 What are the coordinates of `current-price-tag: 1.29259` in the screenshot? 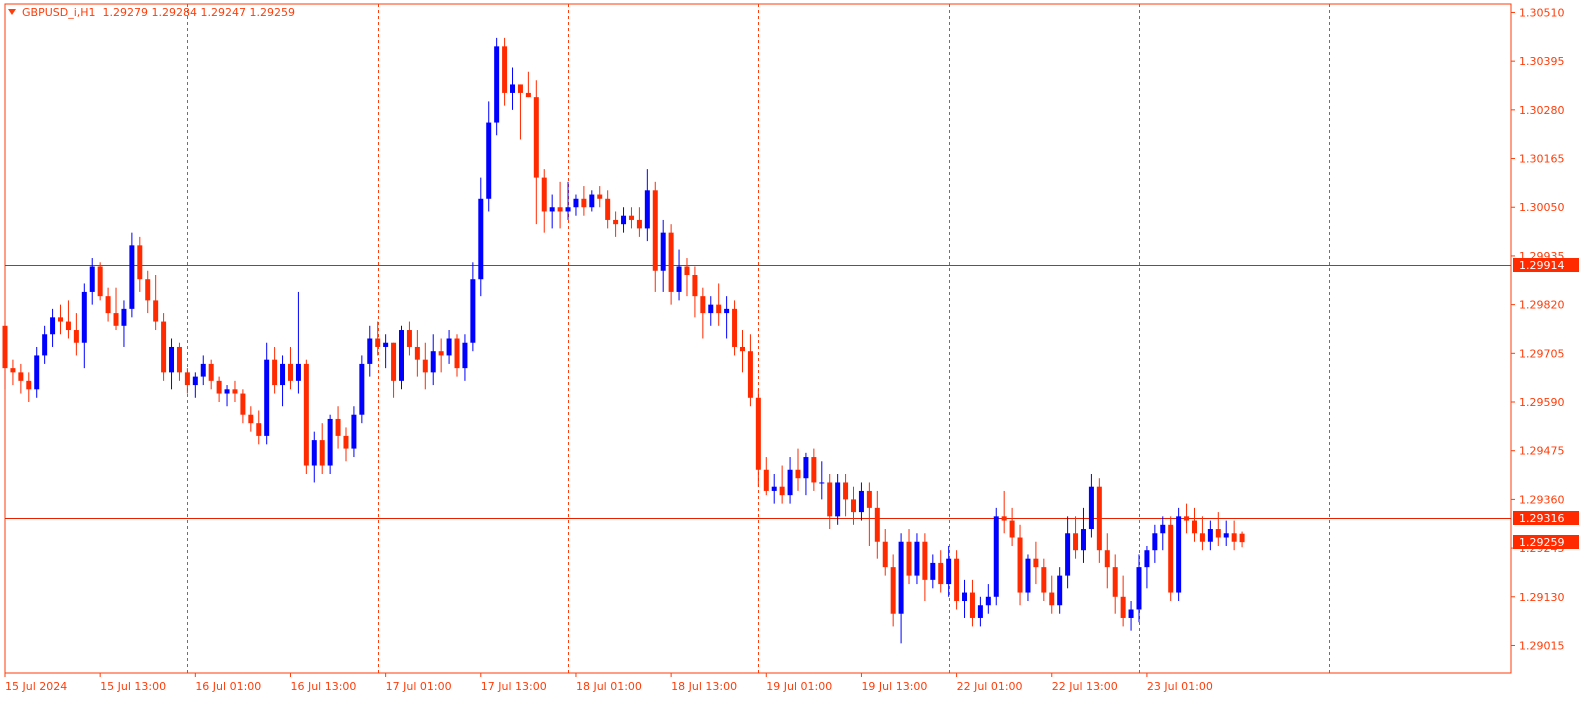 It's located at (1542, 542).